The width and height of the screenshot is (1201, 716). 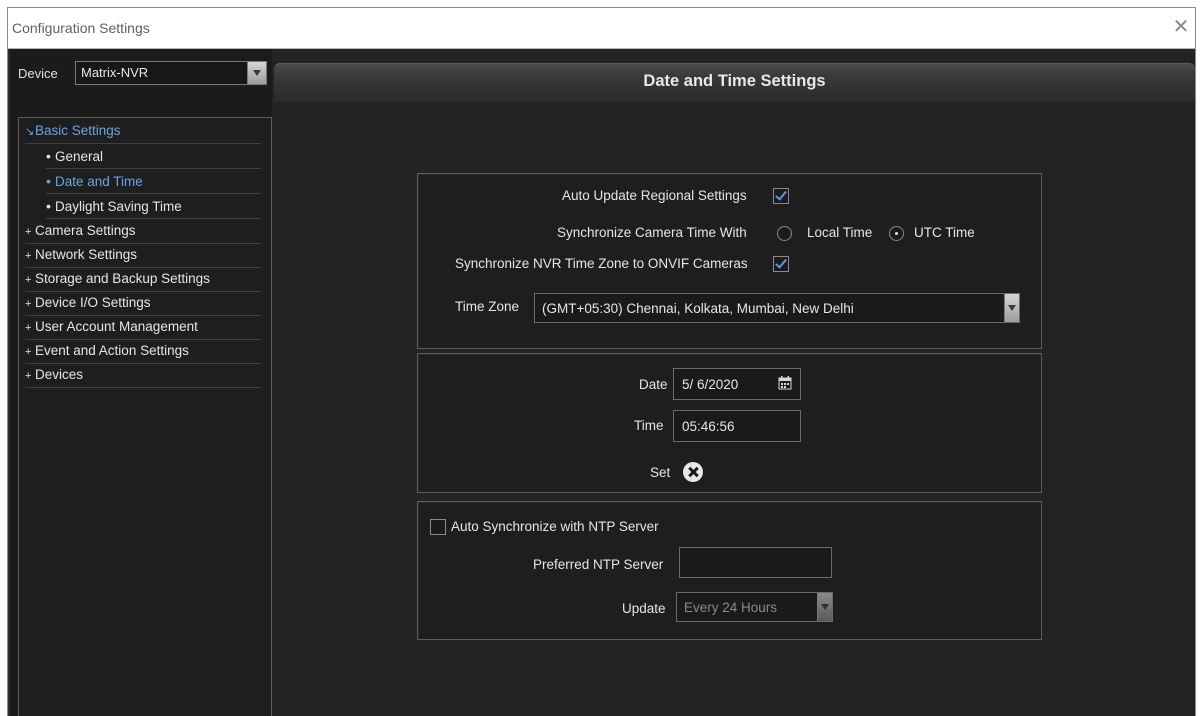 I want to click on utc-time-label: UTC Time, so click(x=944, y=232).